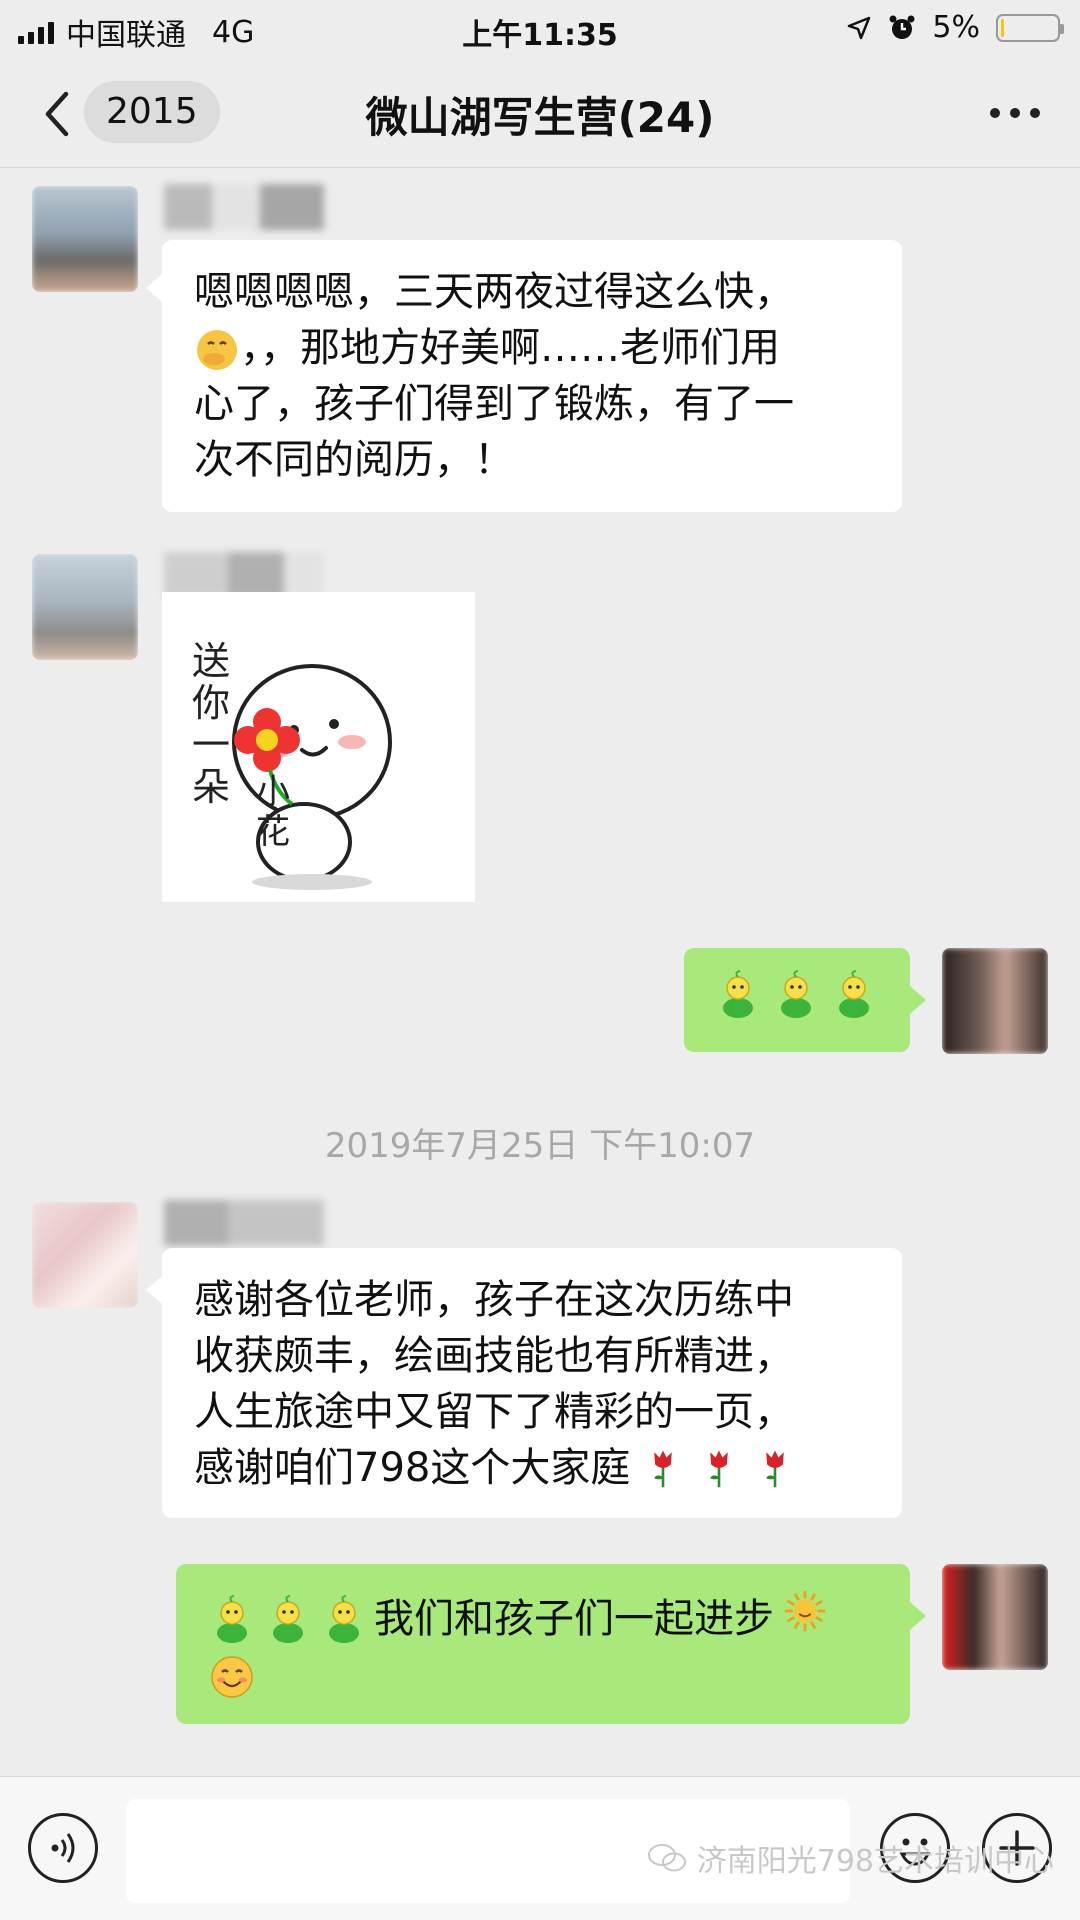 The height and width of the screenshot is (1920, 1080). I want to click on alarm-icon, so click(902, 27).